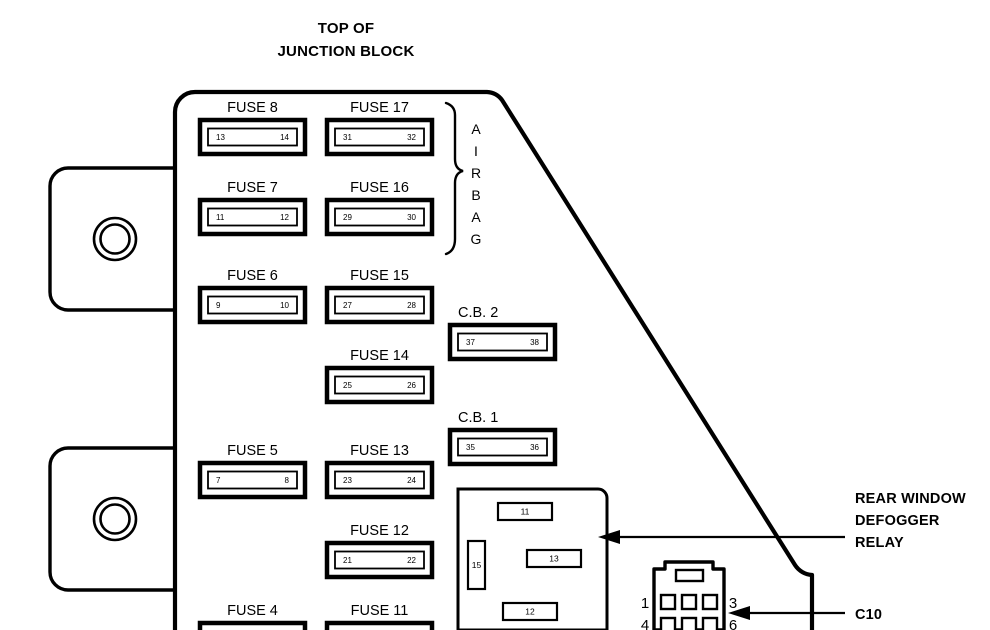 The height and width of the screenshot is (630, 990). I want to click on fuse-terminal-left: 25, so click(347, 385).